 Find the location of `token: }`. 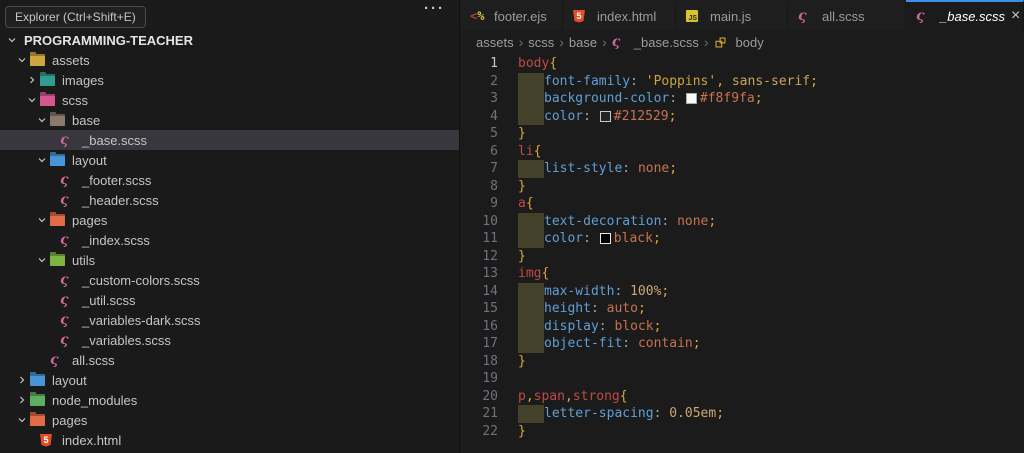

token: } is located at coordinates (522, 186).